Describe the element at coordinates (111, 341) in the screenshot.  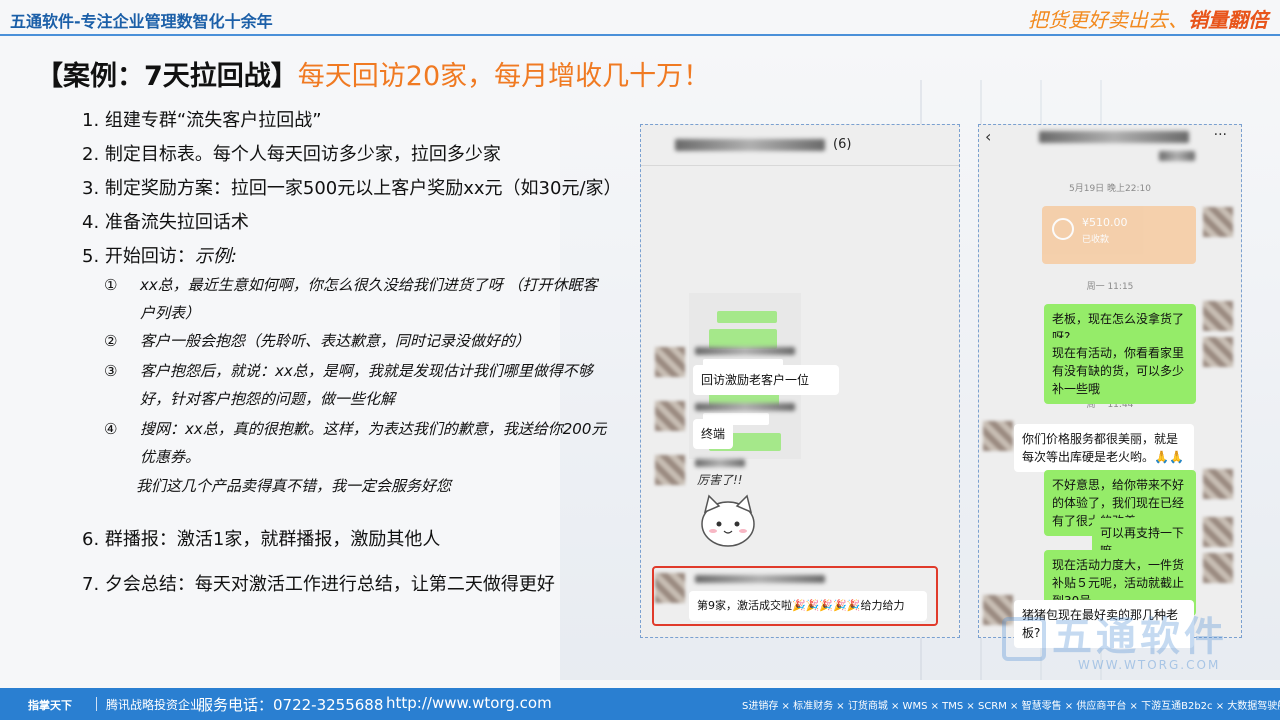
I see `script-num: ②` at that location.